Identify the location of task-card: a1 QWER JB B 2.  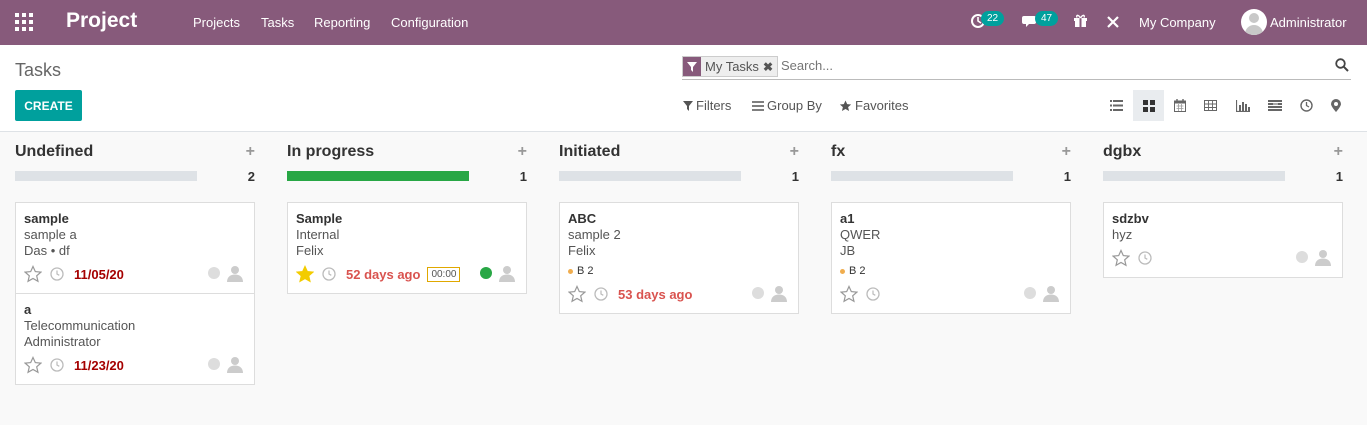
(951, 258).